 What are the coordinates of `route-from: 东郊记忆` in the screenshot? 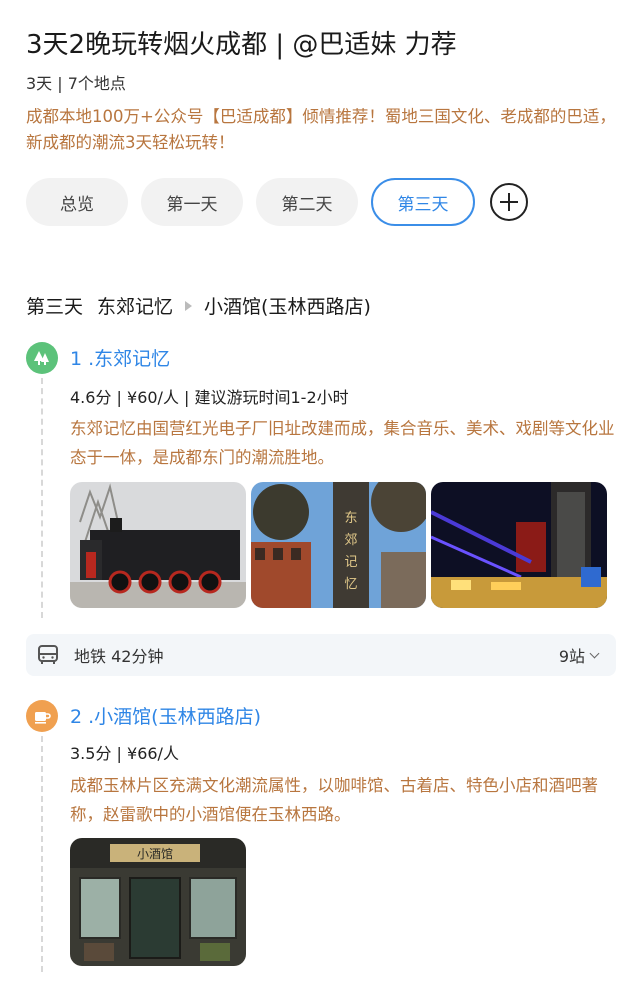 It's located at (135, 305).